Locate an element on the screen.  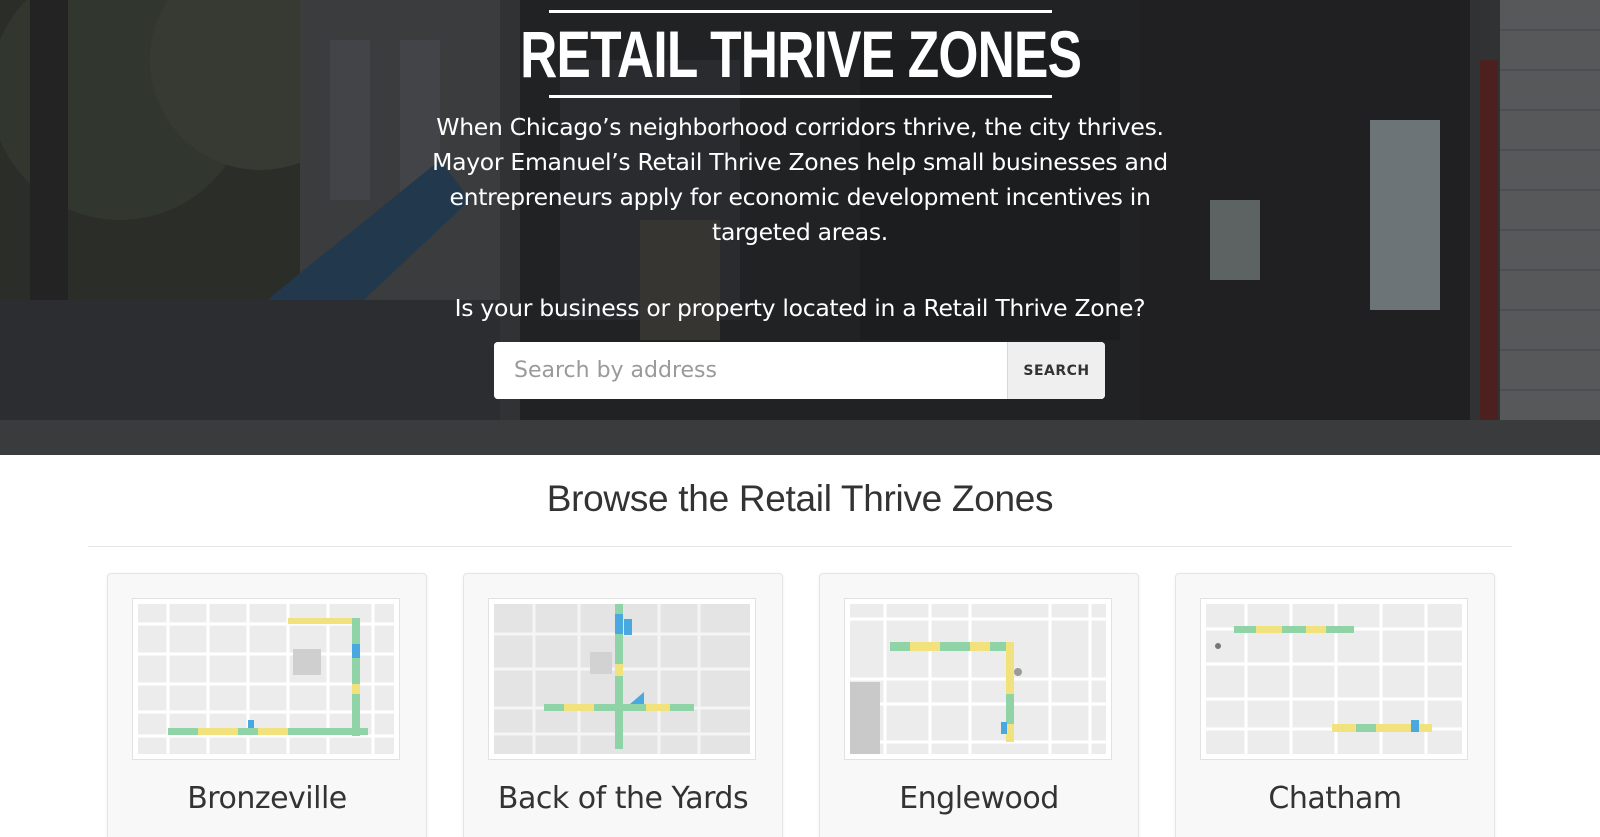
zone-card-englewood: Englewood is located at coordinates (979, 705).